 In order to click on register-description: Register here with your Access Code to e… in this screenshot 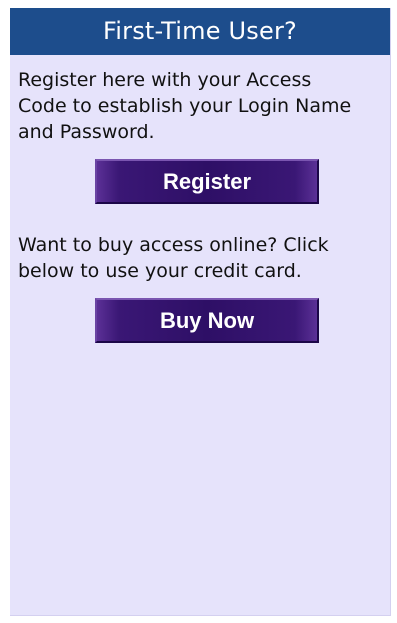, I will do `click(185, 106)`.